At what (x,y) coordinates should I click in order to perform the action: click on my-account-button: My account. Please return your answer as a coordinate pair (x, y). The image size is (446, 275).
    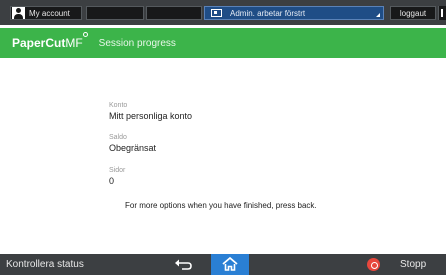
    Looking at the image, I should click on (46, 13).